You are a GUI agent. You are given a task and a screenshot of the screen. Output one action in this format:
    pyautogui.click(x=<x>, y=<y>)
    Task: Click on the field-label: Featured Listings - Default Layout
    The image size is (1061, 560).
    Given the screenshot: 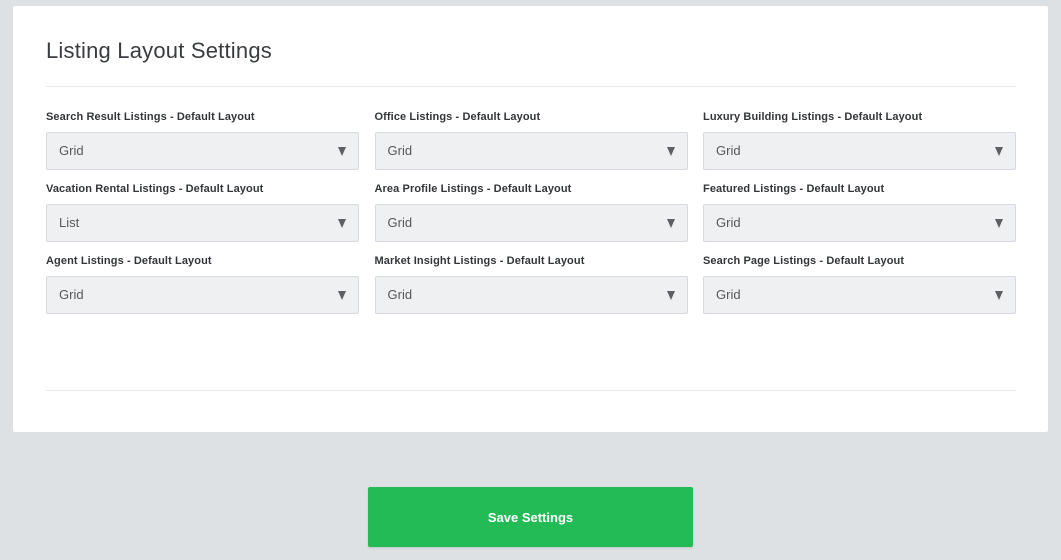 What is the action you would take?
    pyautogui.click(x=794, y=189)
    